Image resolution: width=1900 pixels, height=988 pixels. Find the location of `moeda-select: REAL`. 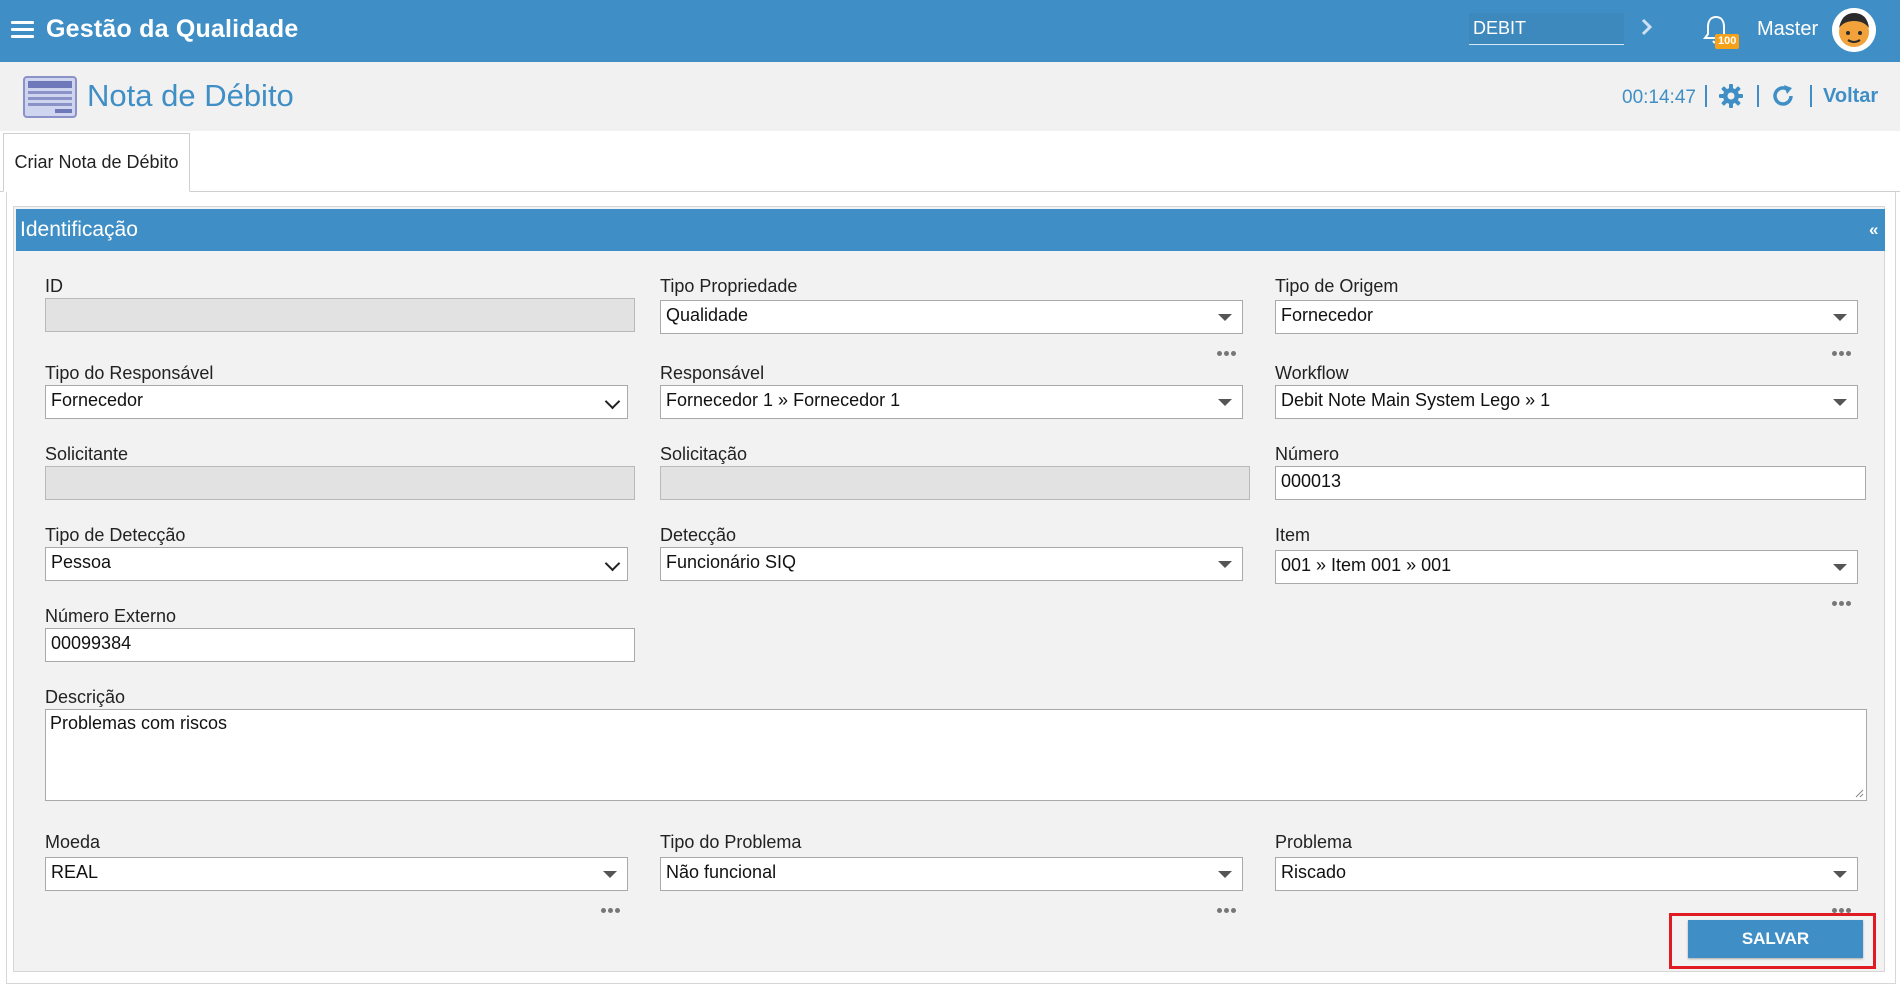

moeda-select: REAL is located at coordinates (336, 874).